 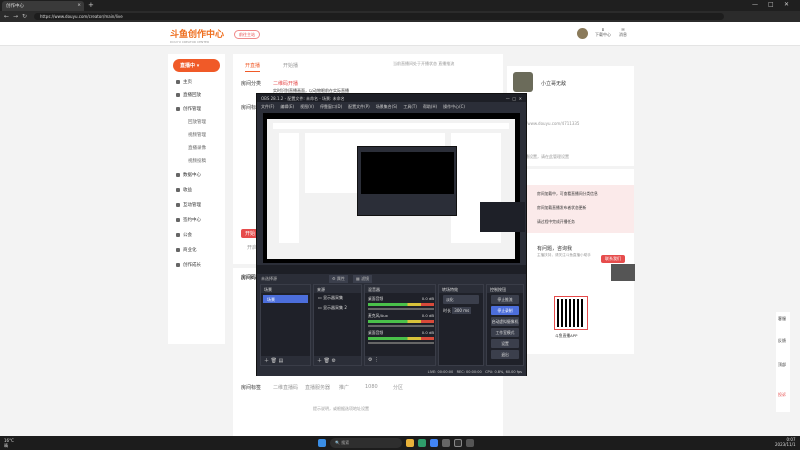 What do you see at coordinates (555, 249) in the screenshot?
I see `need-help: 有问题，咨询我` at bounding box center [555, 249].